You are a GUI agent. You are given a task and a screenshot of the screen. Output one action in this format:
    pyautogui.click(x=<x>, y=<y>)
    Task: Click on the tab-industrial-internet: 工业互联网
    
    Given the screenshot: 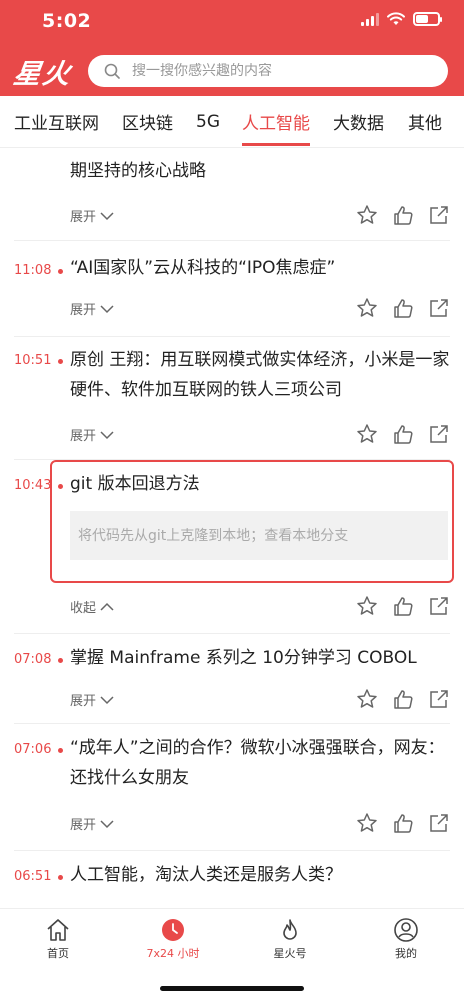 What is the action you would take?
    pyautogui.click(x=56, y=121)
    